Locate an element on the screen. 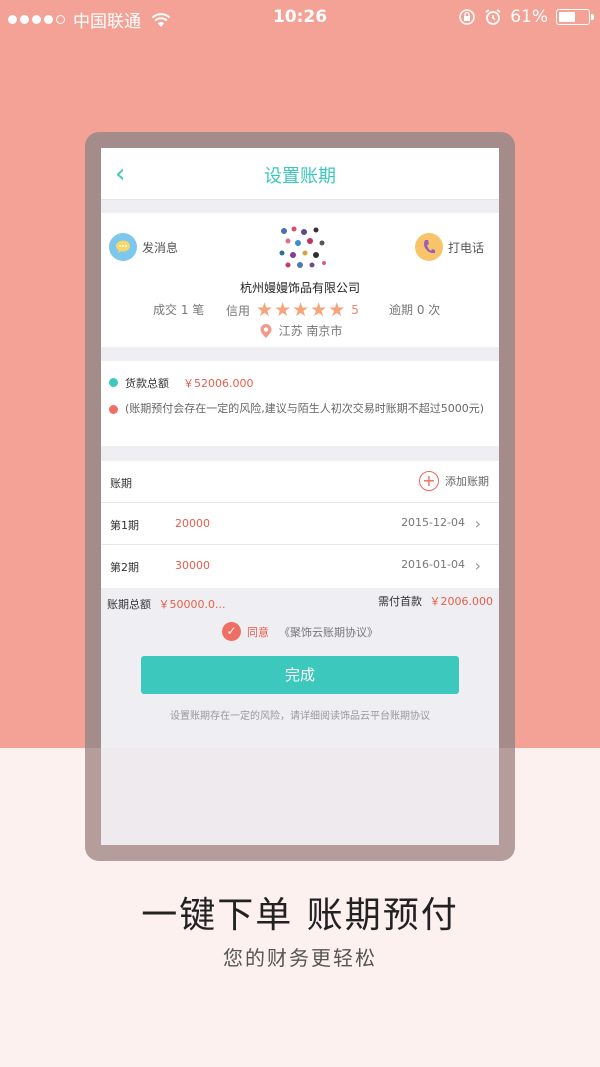 The width and height of the screenshot is (600, 1067). page-title: 设置账期 is located at coordinates (300, 176).